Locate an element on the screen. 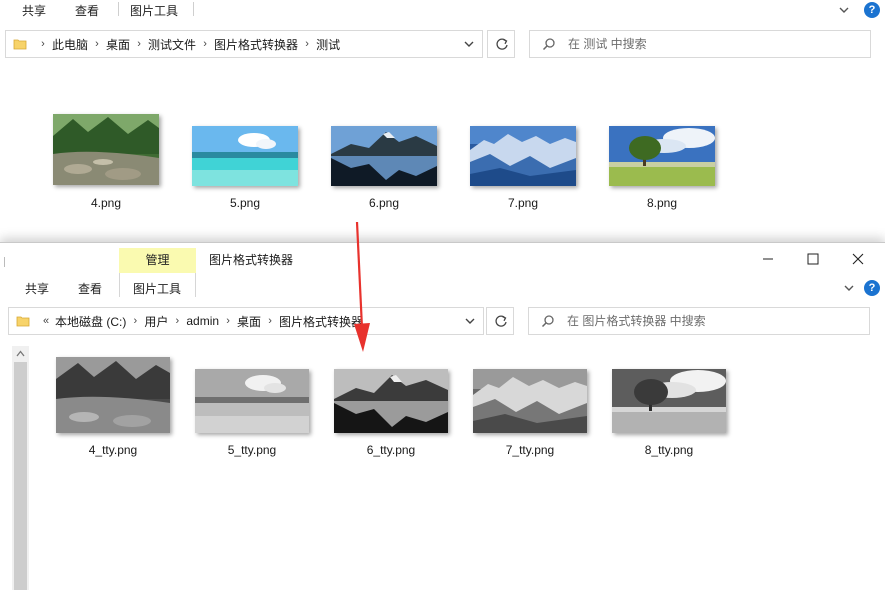 Image resolution: width=885 pixels, height=590 pixels. file-item: 5_tty.png is located at coordinates (252, 409).